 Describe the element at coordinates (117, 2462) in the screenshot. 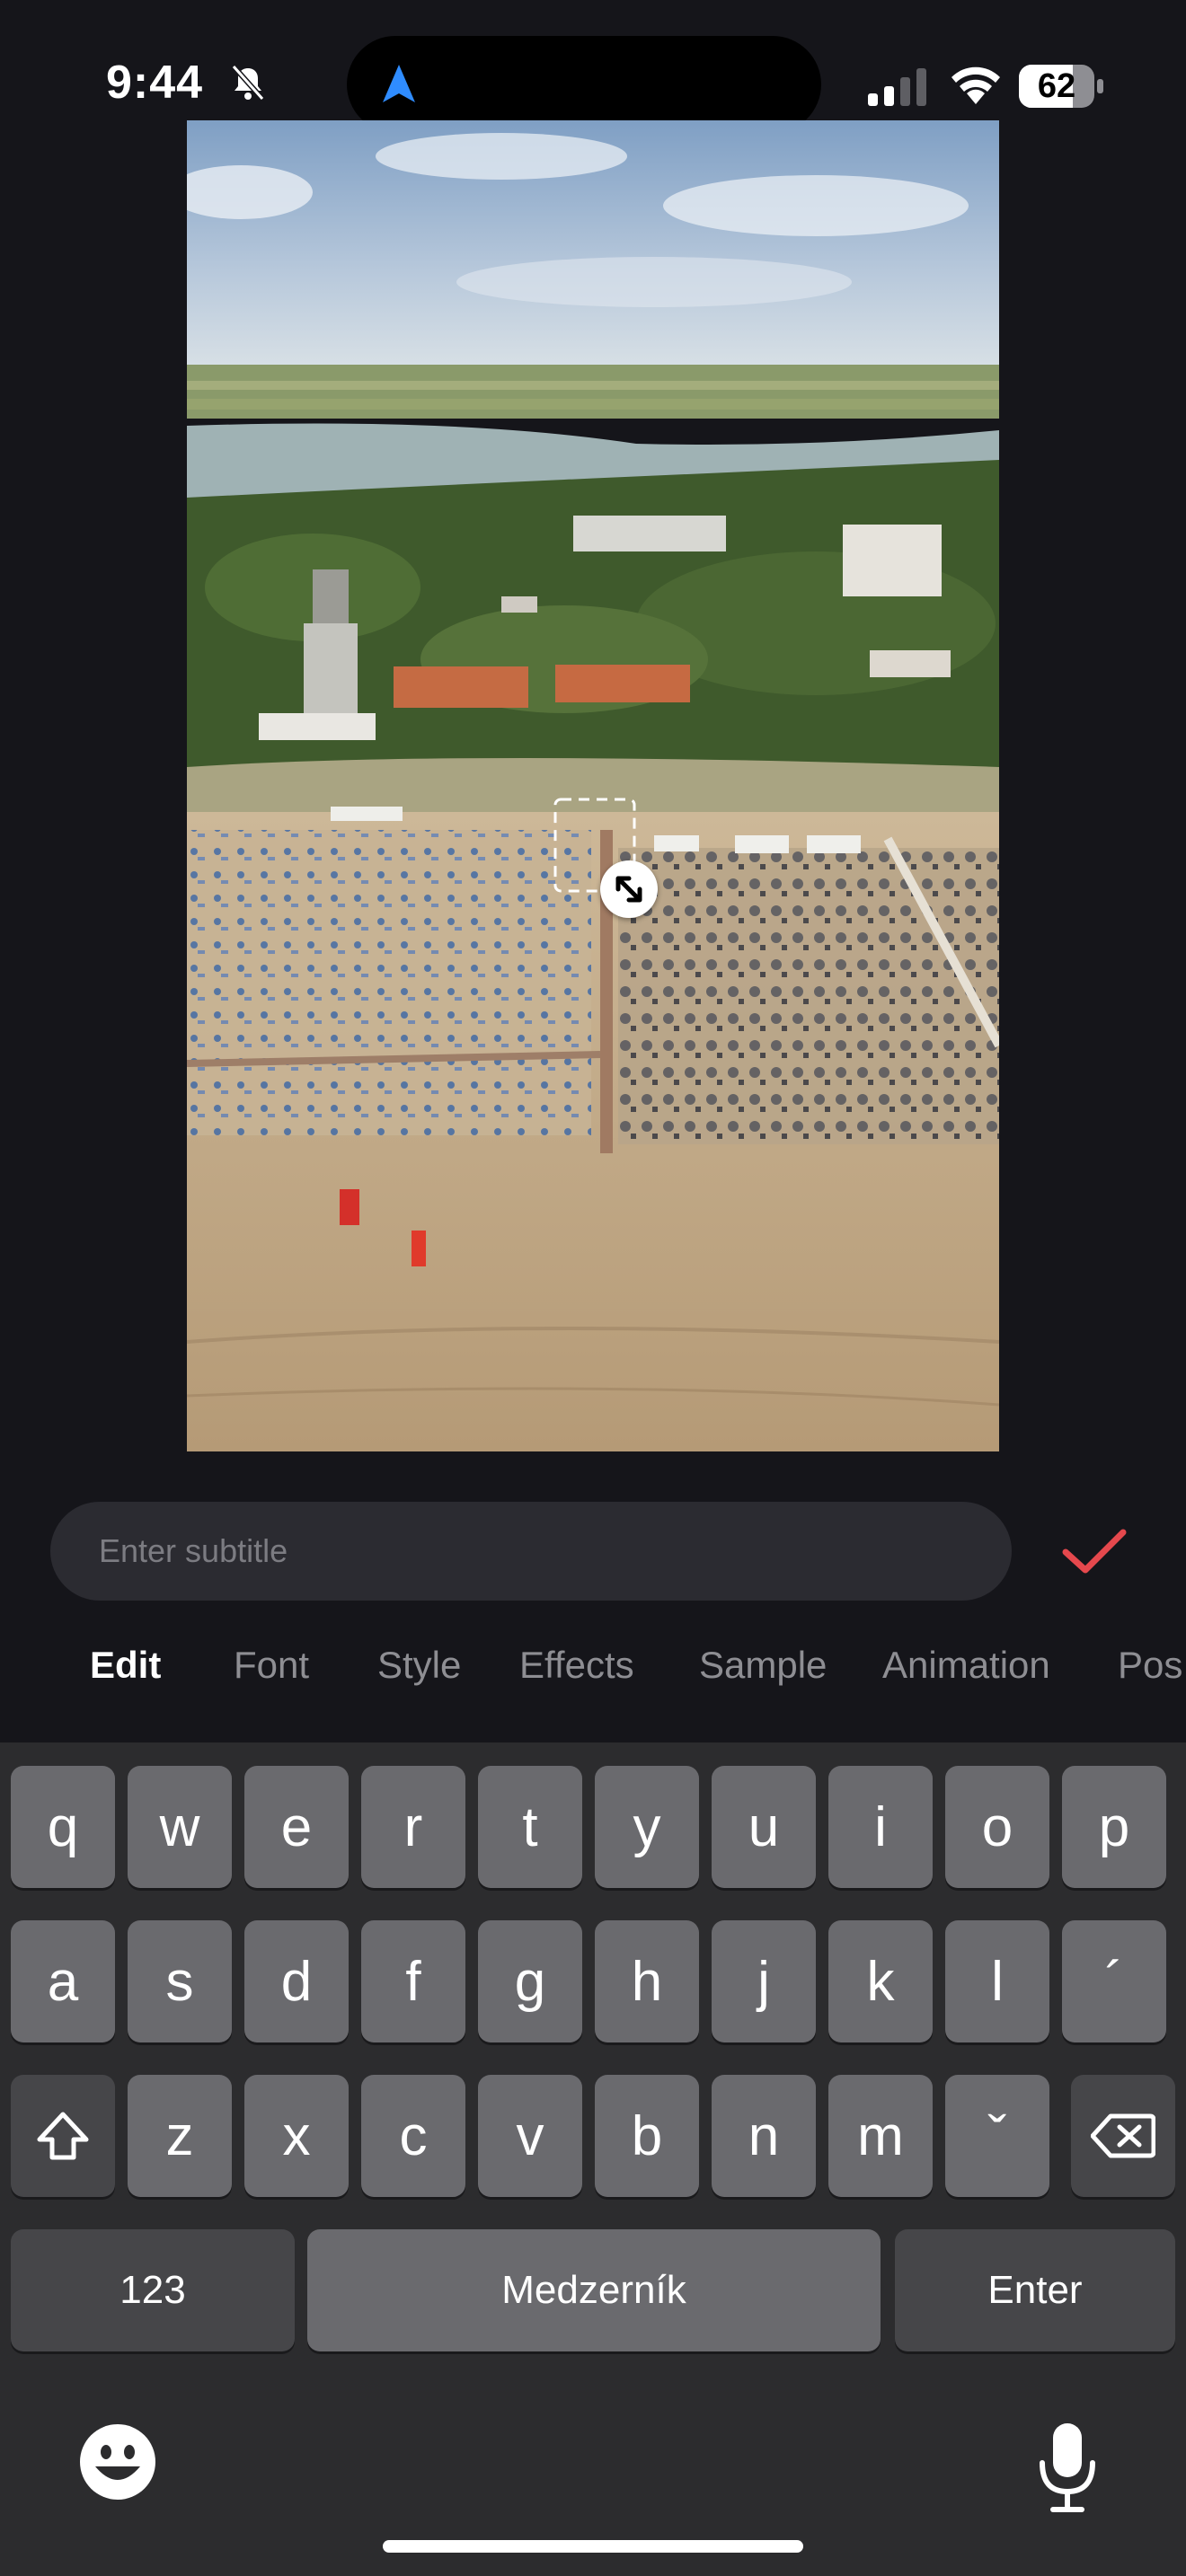

I see `emoji-icon` at that location.